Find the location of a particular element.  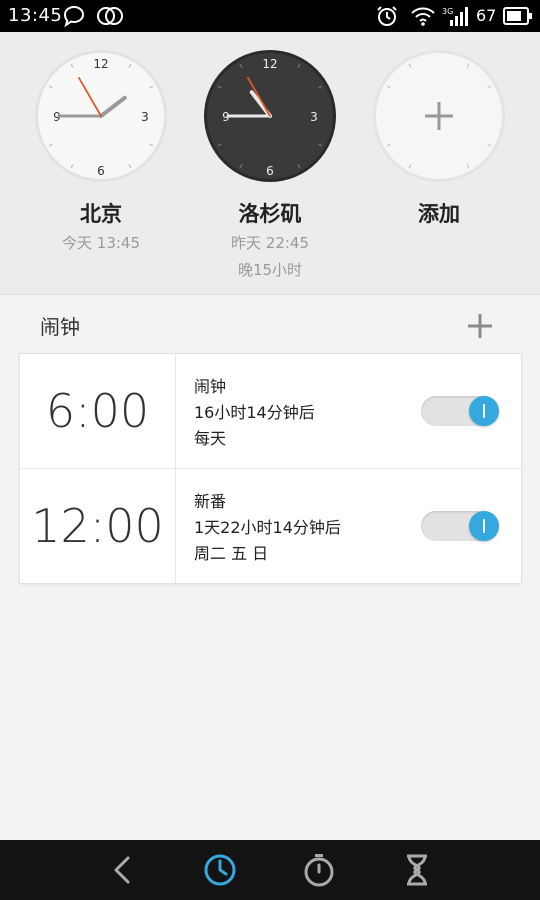

clock-tab-icon is located at coordinates (220, 870).